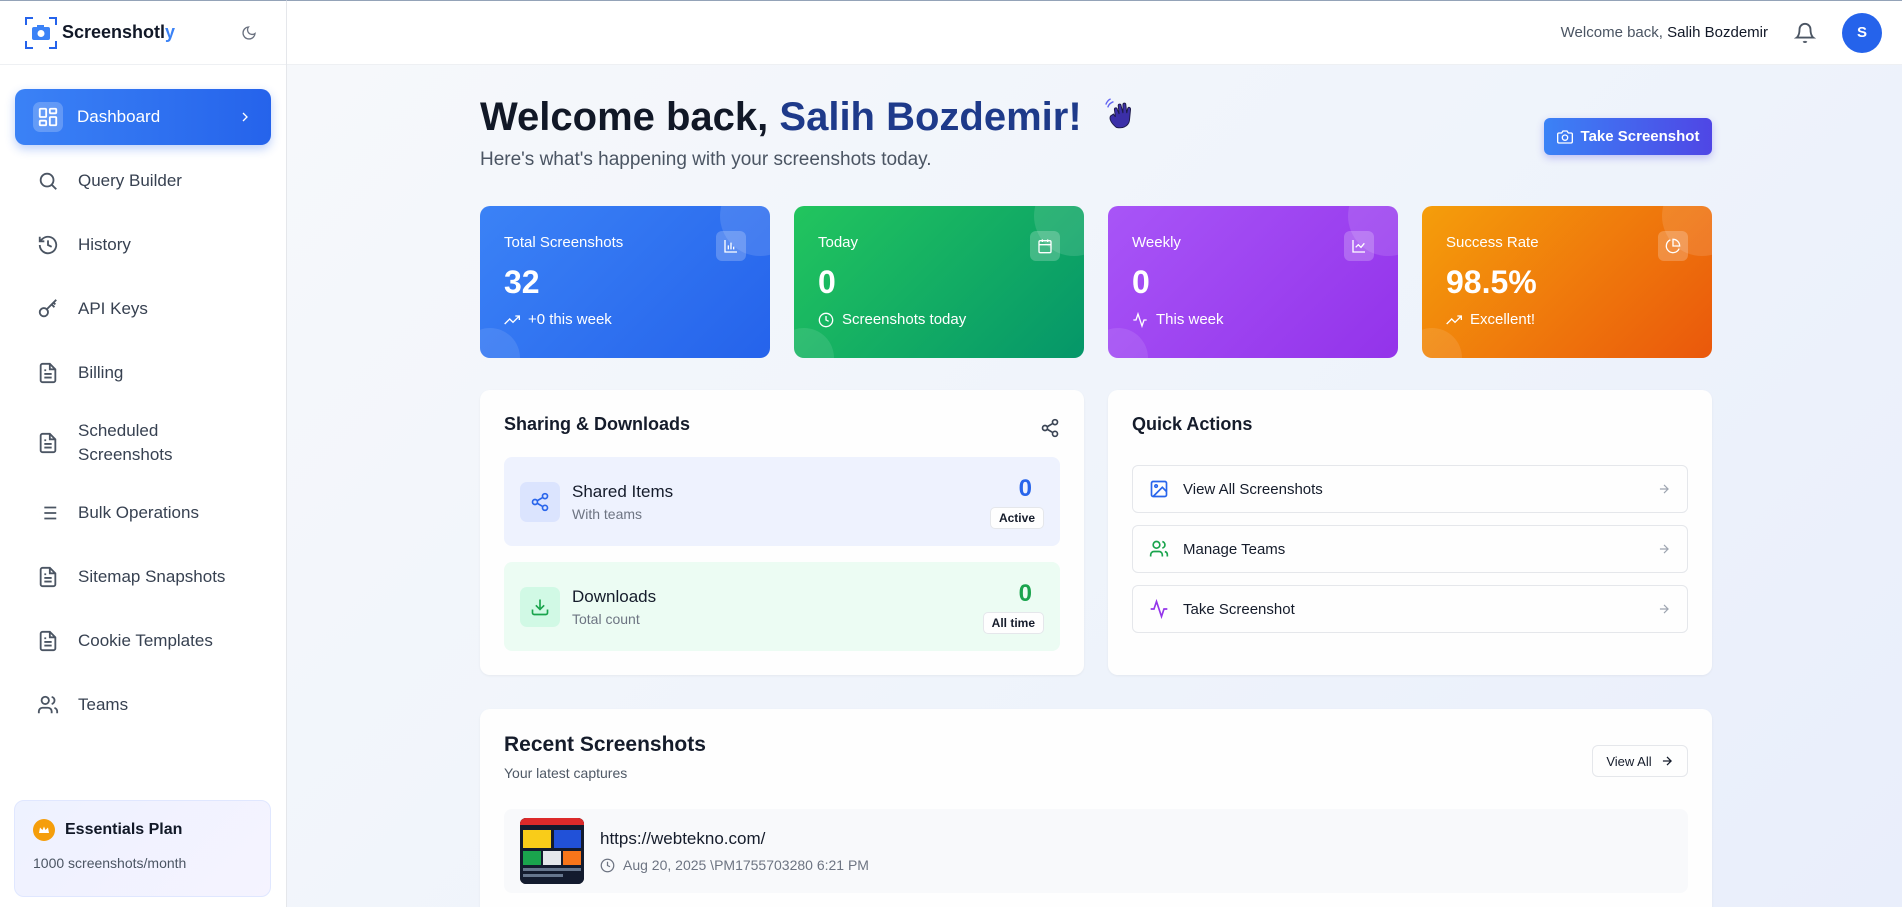 This screenshot has height=907, width=1902. I want to click on stat-foot: This week, so click(1190, 319).